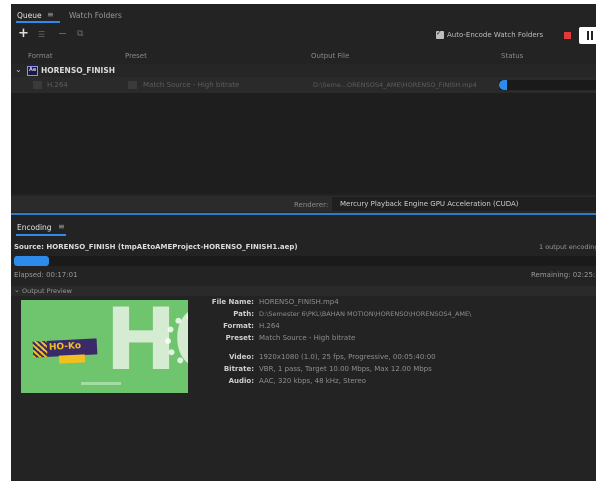 This screenshot has height=482, width=596. I want to click on encoding-menu-icon: ≡, so click(61, 226).